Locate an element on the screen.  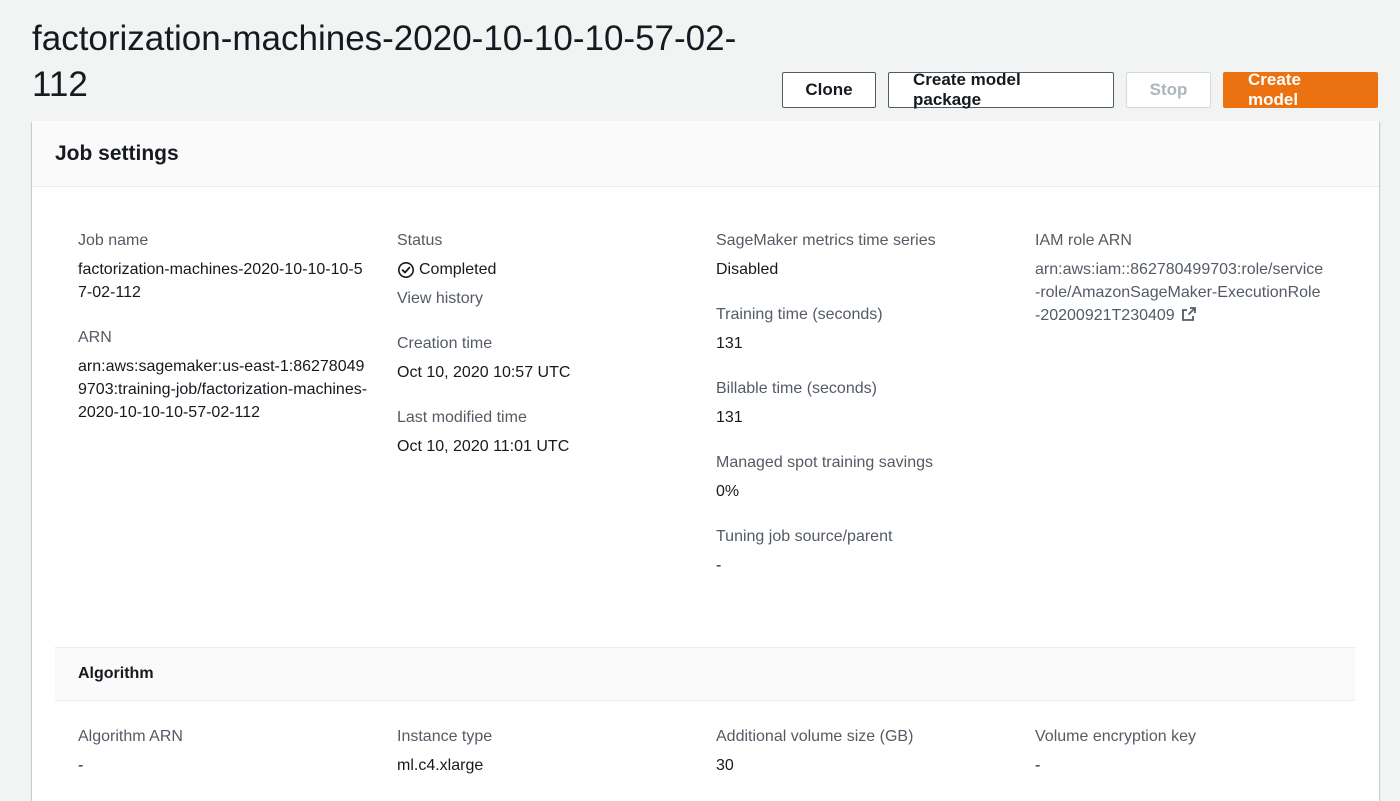
training-time-label: Training time (seconds) is located at coordinates (799, 314).